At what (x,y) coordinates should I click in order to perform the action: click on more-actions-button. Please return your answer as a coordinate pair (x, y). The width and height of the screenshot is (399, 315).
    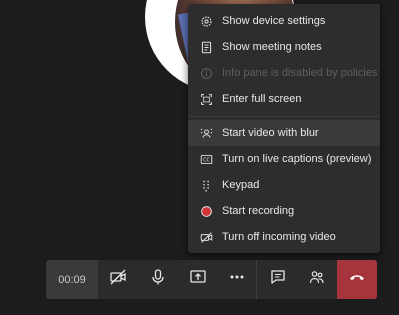
    Looking at the image, I should click on (237, 279).